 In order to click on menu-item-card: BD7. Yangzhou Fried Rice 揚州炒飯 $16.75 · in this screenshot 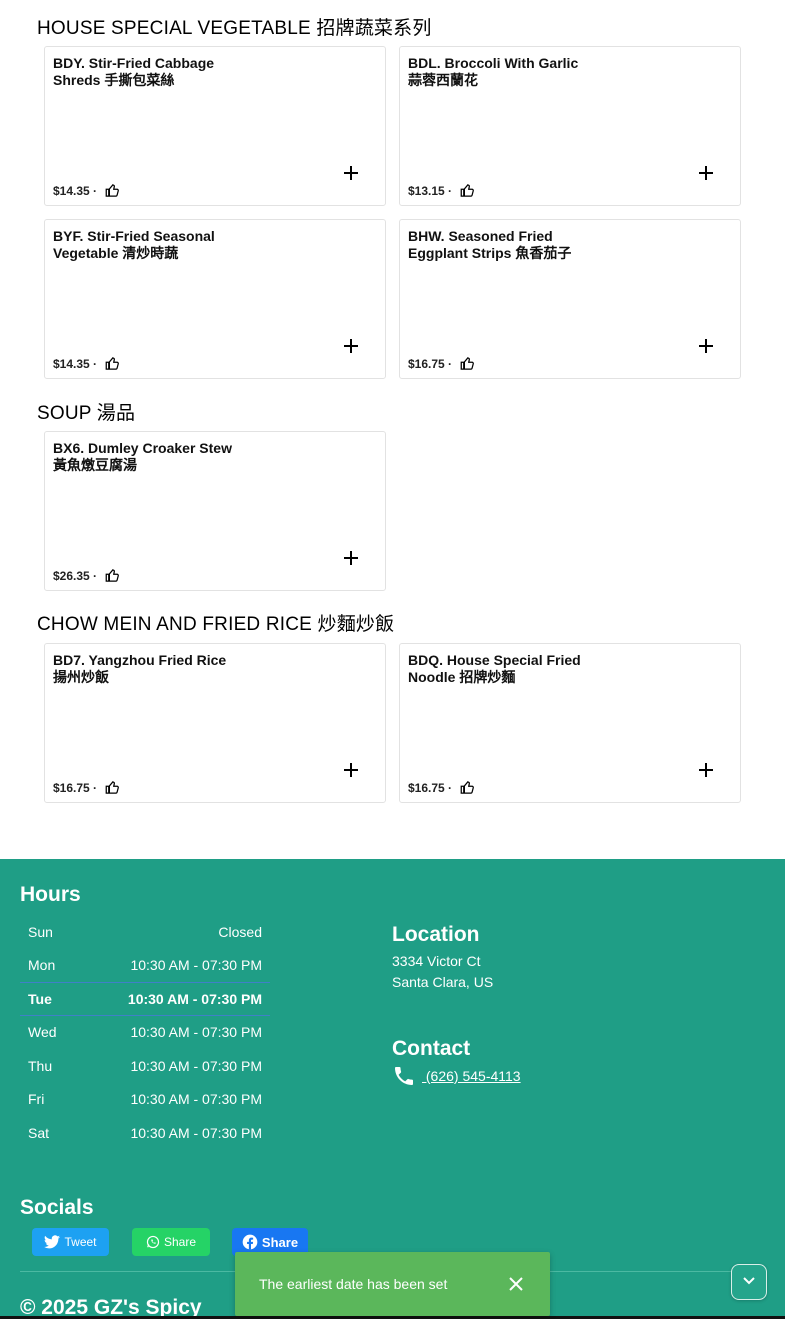, I will do `click(215, 723)`.